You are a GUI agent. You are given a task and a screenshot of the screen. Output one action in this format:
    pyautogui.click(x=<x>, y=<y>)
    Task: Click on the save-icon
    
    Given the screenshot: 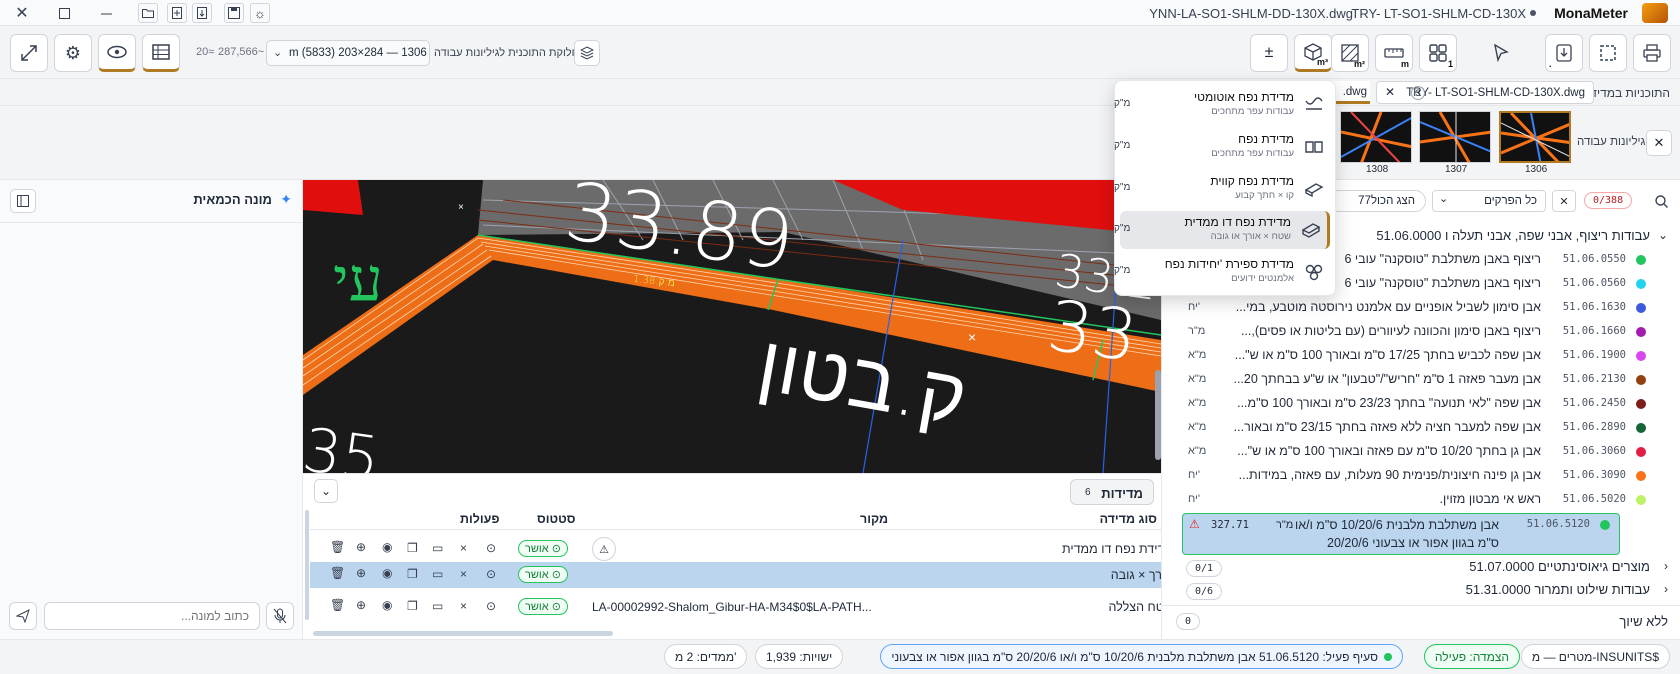 What is the action you would take?
    pyautogui.click(x=234, y=13)
    